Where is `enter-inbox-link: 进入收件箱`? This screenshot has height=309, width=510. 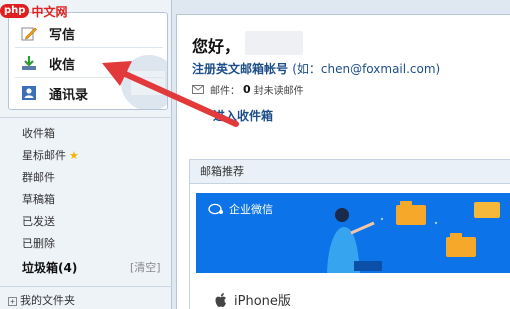
enter-inbox-link: 进入收件箱 is located at coordinates (243, 115).